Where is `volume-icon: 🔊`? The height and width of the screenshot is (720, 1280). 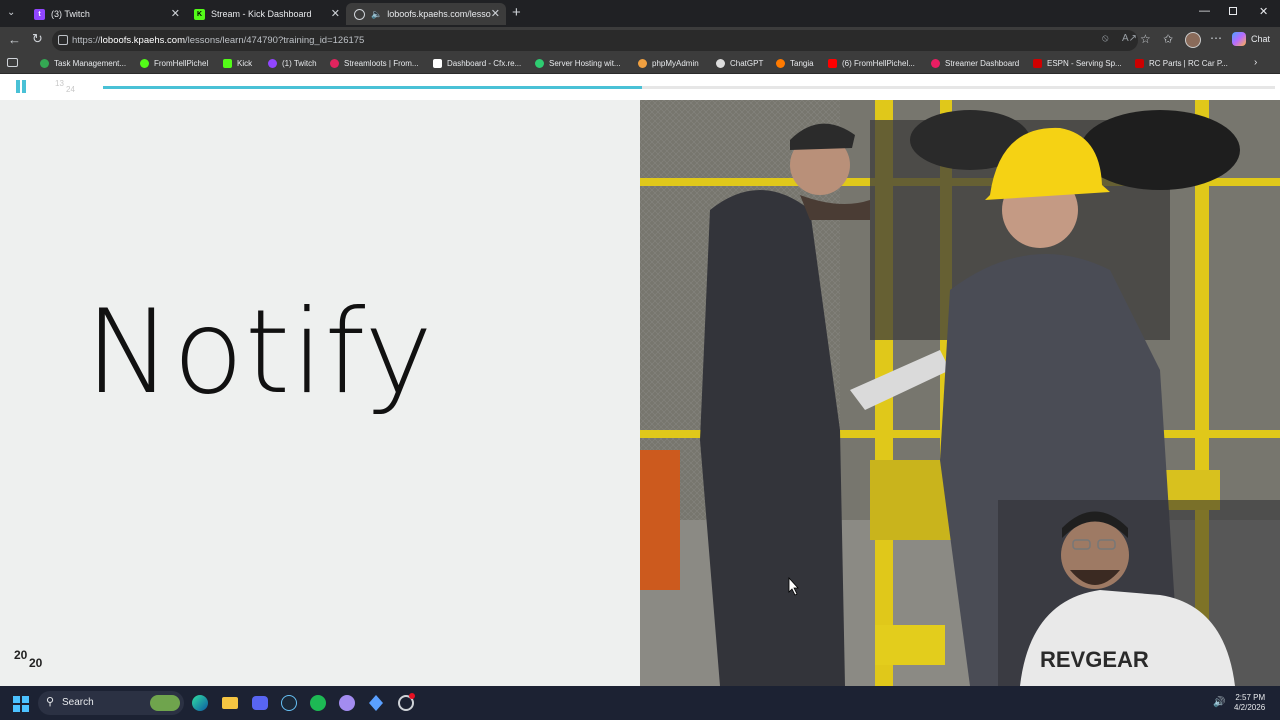 volume-icon: 🔊 is located at coordinates (1219, 702).